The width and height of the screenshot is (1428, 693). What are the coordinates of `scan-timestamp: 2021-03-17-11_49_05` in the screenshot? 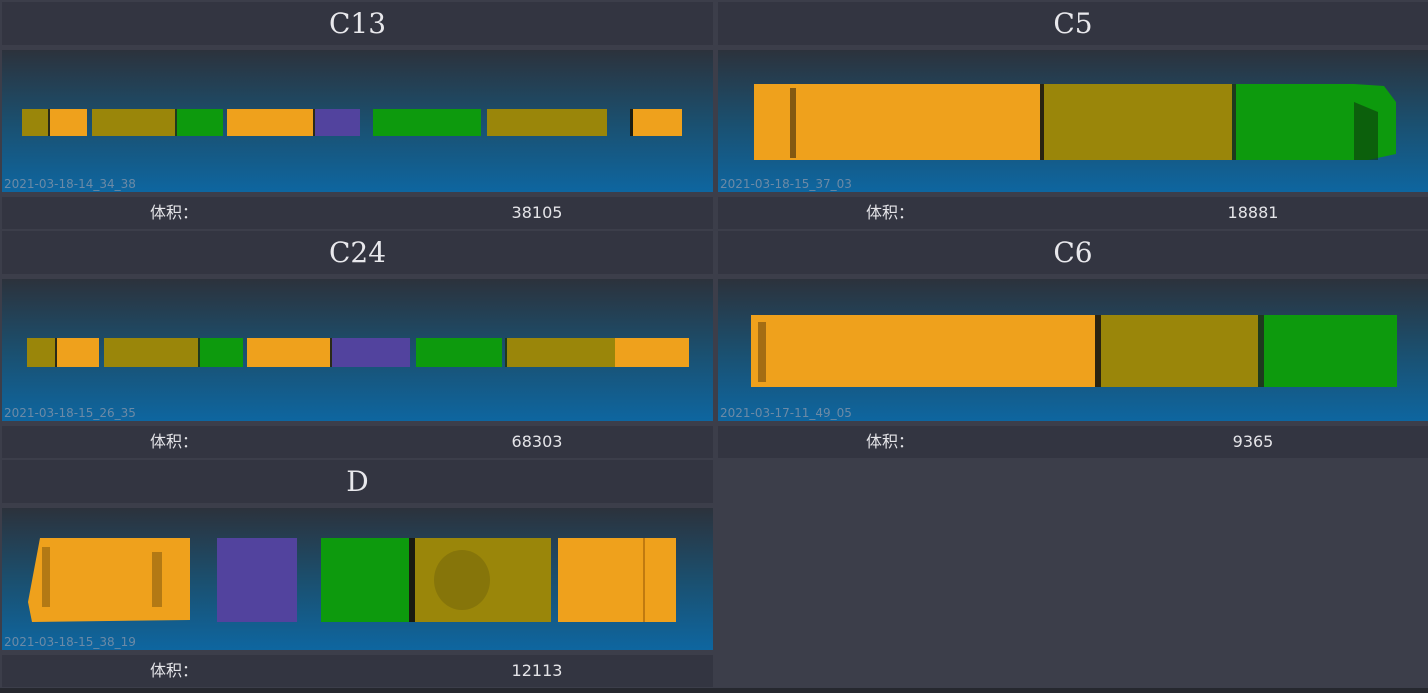 It's located at (786, 413).